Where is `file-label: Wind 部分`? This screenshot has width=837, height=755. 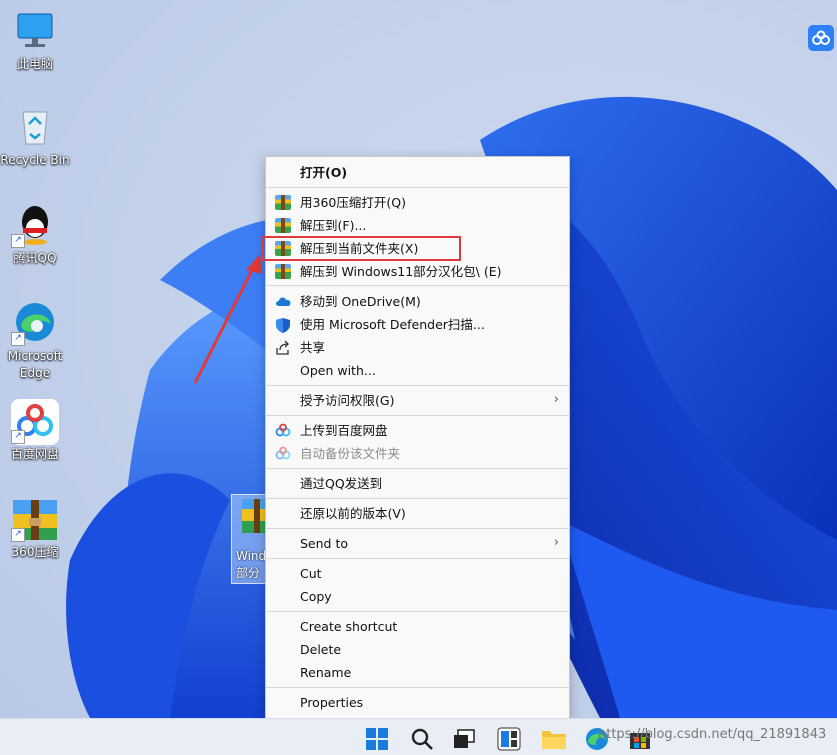 file-label: Wind 部分 is located at coordinates (251, 564).